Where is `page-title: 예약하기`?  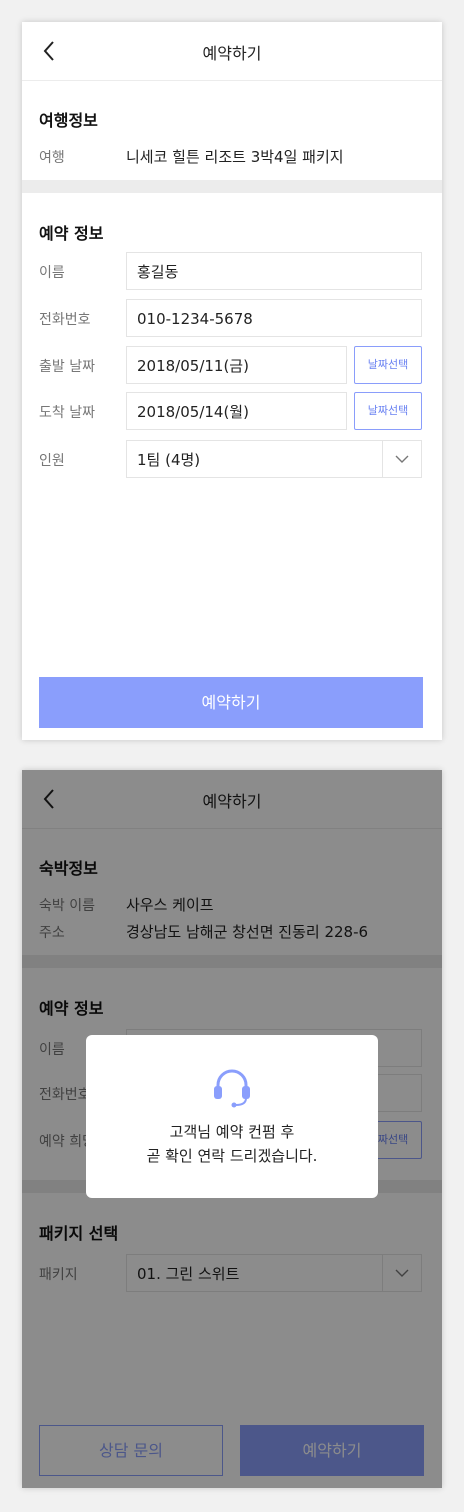
page-title: 예약하기 is located at coordinates (232, 53).